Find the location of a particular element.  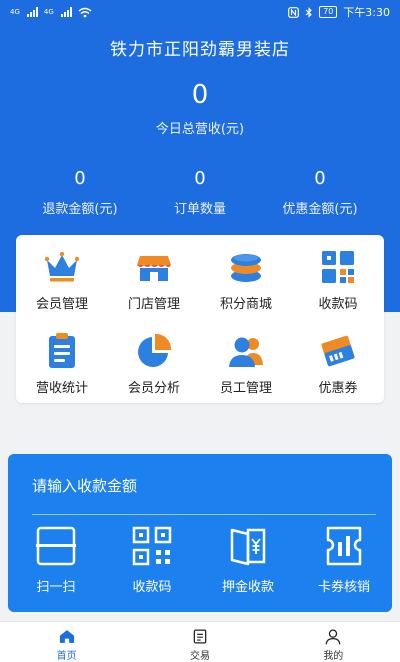

pie-chart-icon is located at coordinates (155, 350).